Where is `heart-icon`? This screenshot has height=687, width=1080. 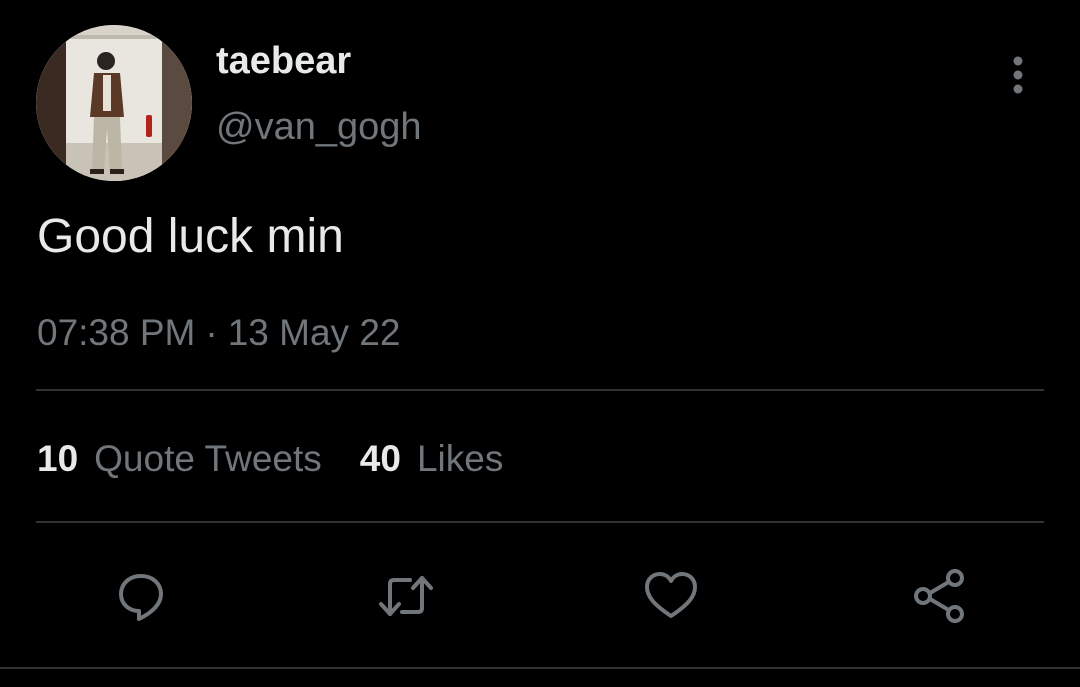 heart-icon is located at coordinates (671, 595).